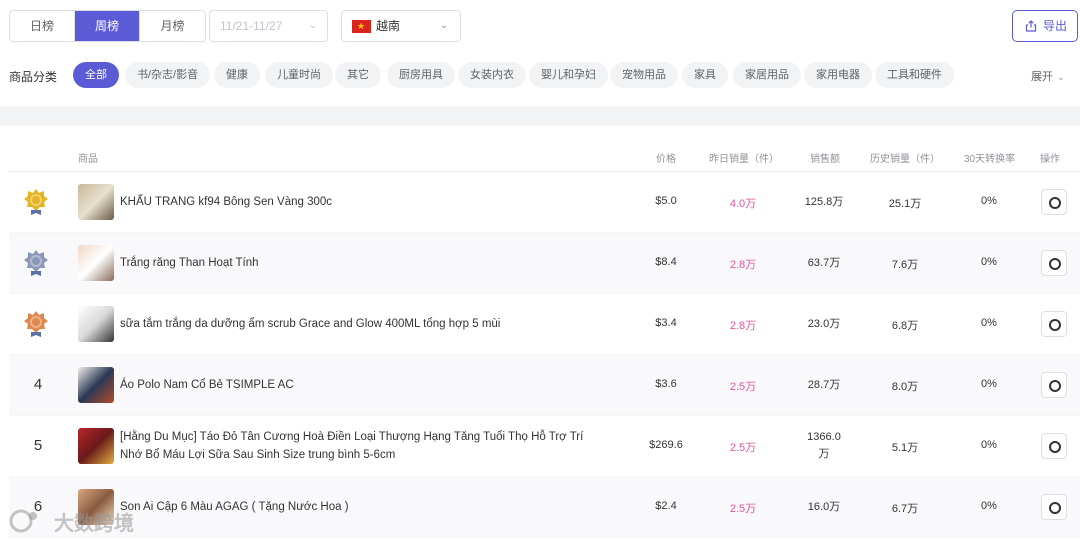  What do you see at coordinates (666, 323) in the screenshot?
I see `price-value: $3.4` at bounding box center [666, 323].